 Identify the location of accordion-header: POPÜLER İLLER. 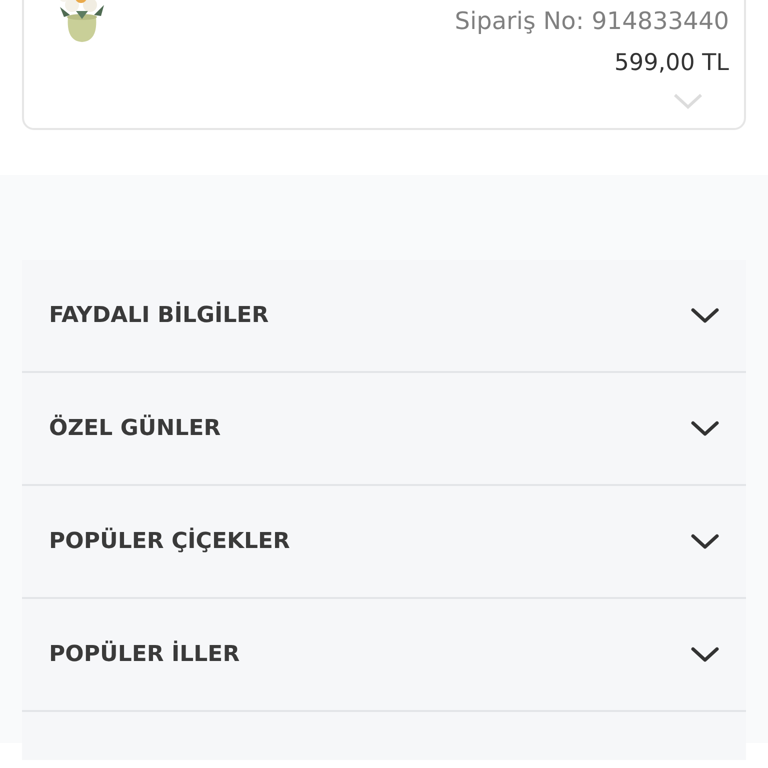
(384, 655).